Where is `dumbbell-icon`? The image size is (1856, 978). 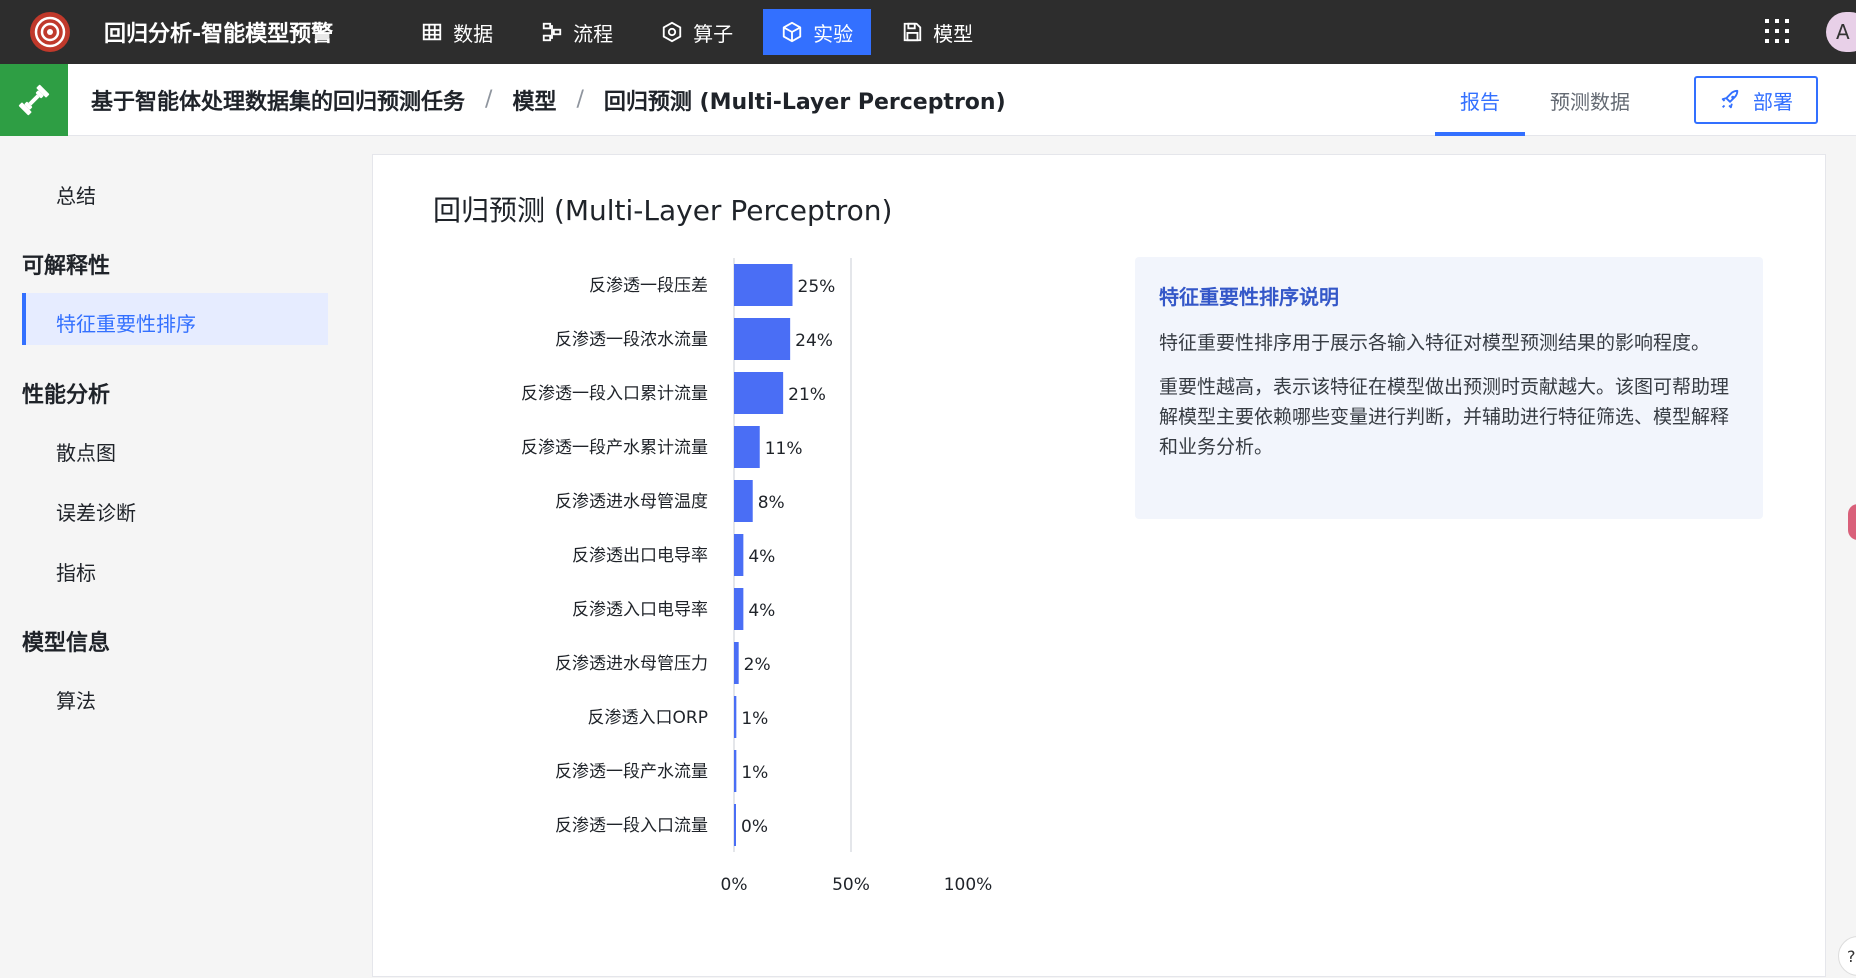
dumbbell-icon is located at coordinates (34, 99).